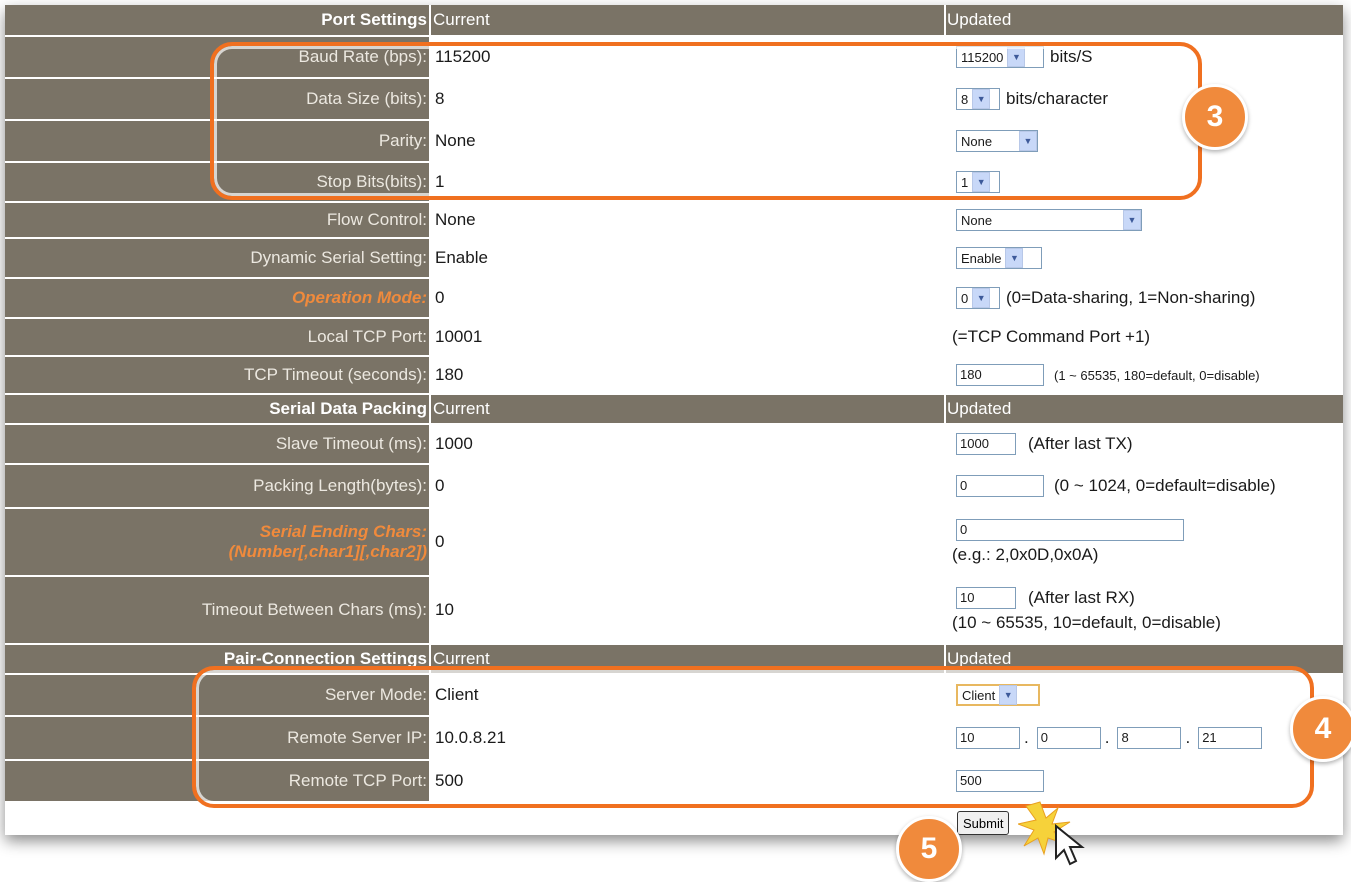 Image resolution: width=1351 pixels, height=882 pixels. I want to click on flow-control-label: Flow Control:, so click(376, 219).